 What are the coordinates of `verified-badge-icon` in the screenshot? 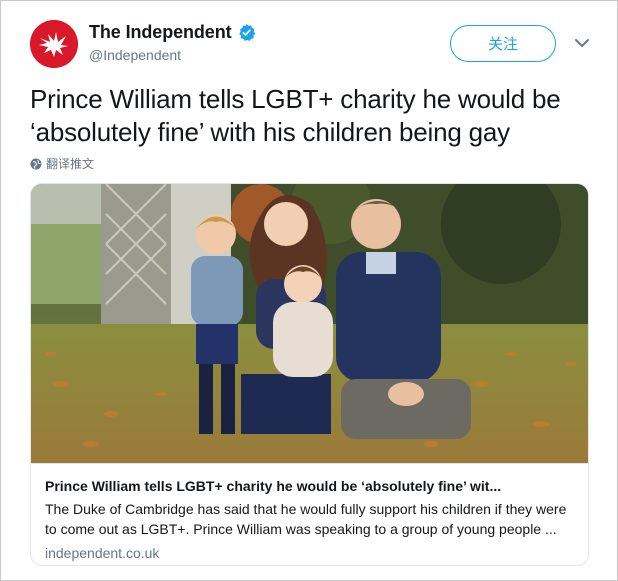 It's located at (246, 32).